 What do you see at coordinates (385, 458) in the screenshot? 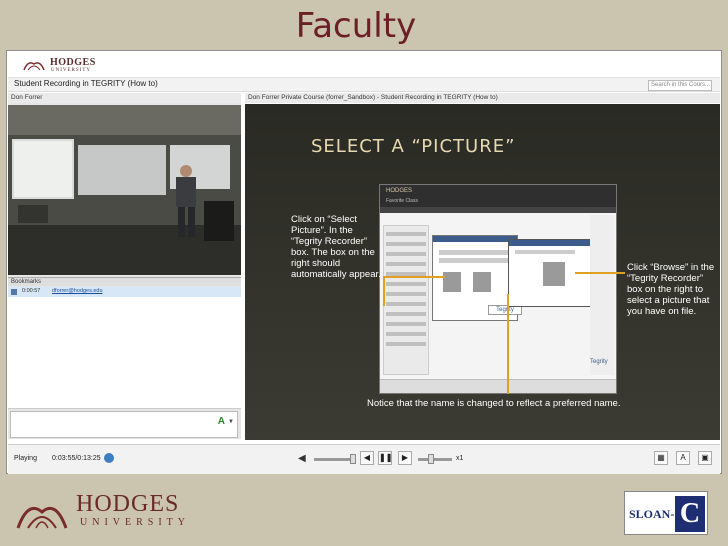
I see `pause-button: ❚❚` at bounding box center [385, 458].